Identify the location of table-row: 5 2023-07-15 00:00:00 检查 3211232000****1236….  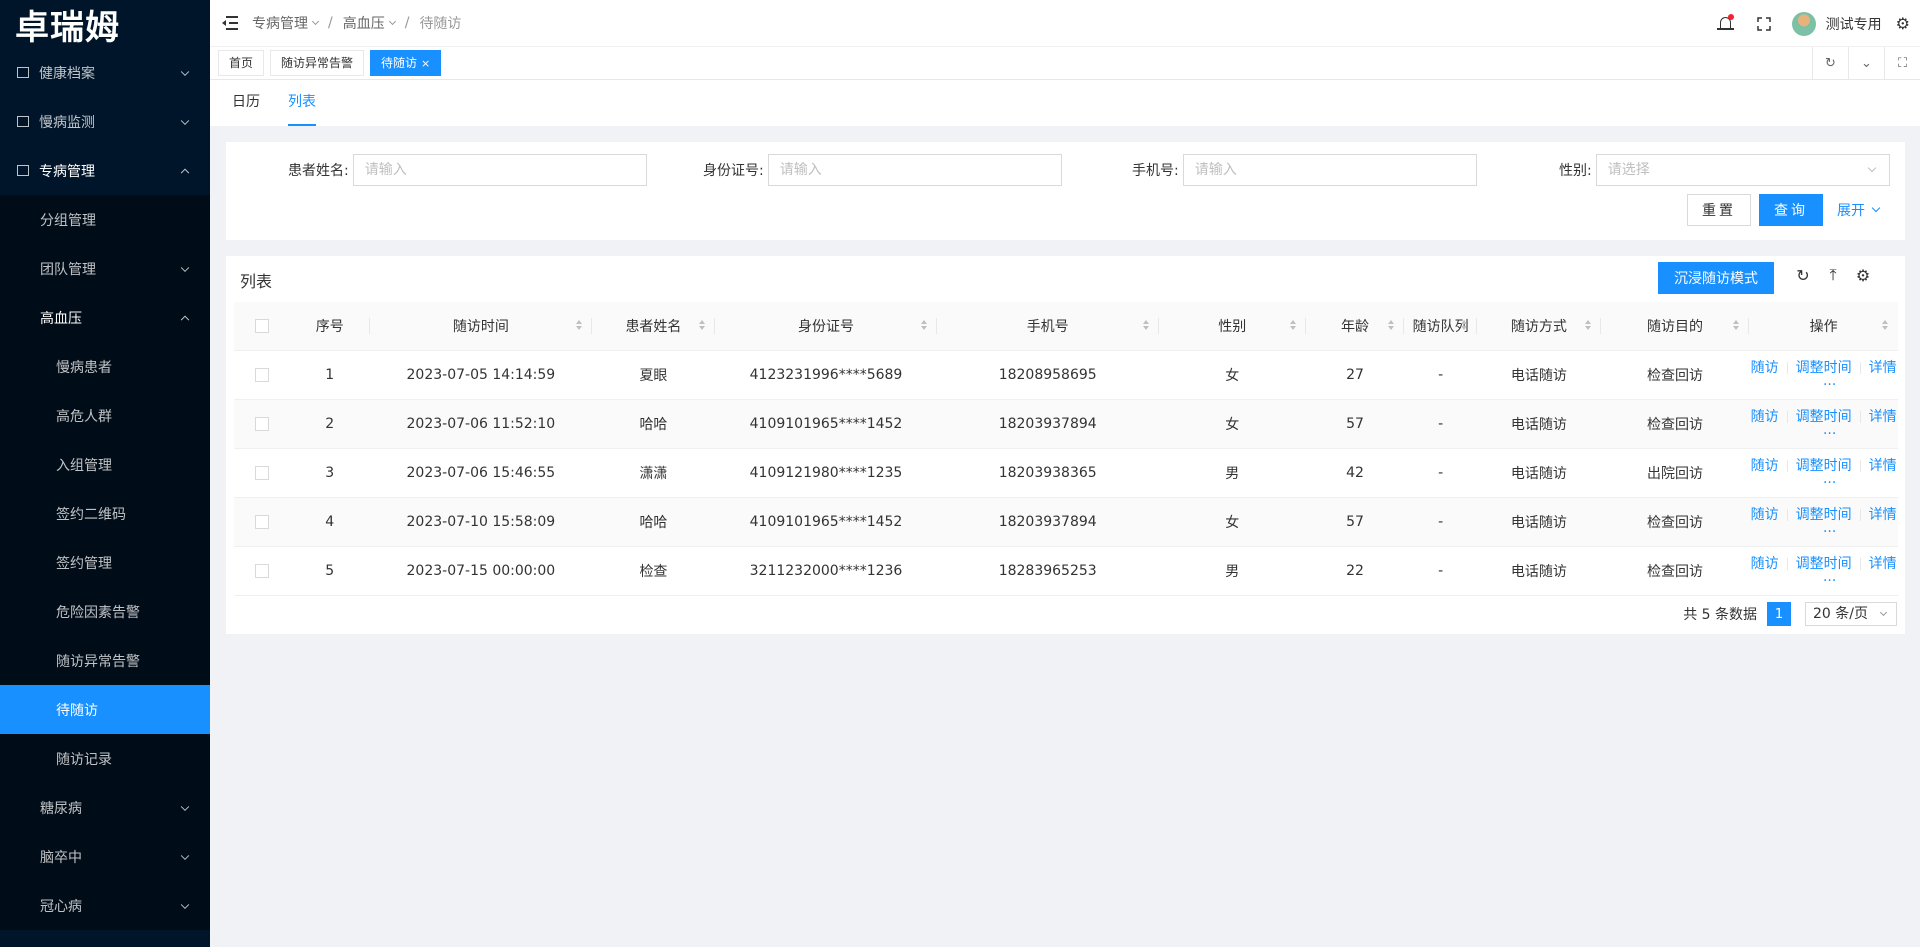
(1066, 571).